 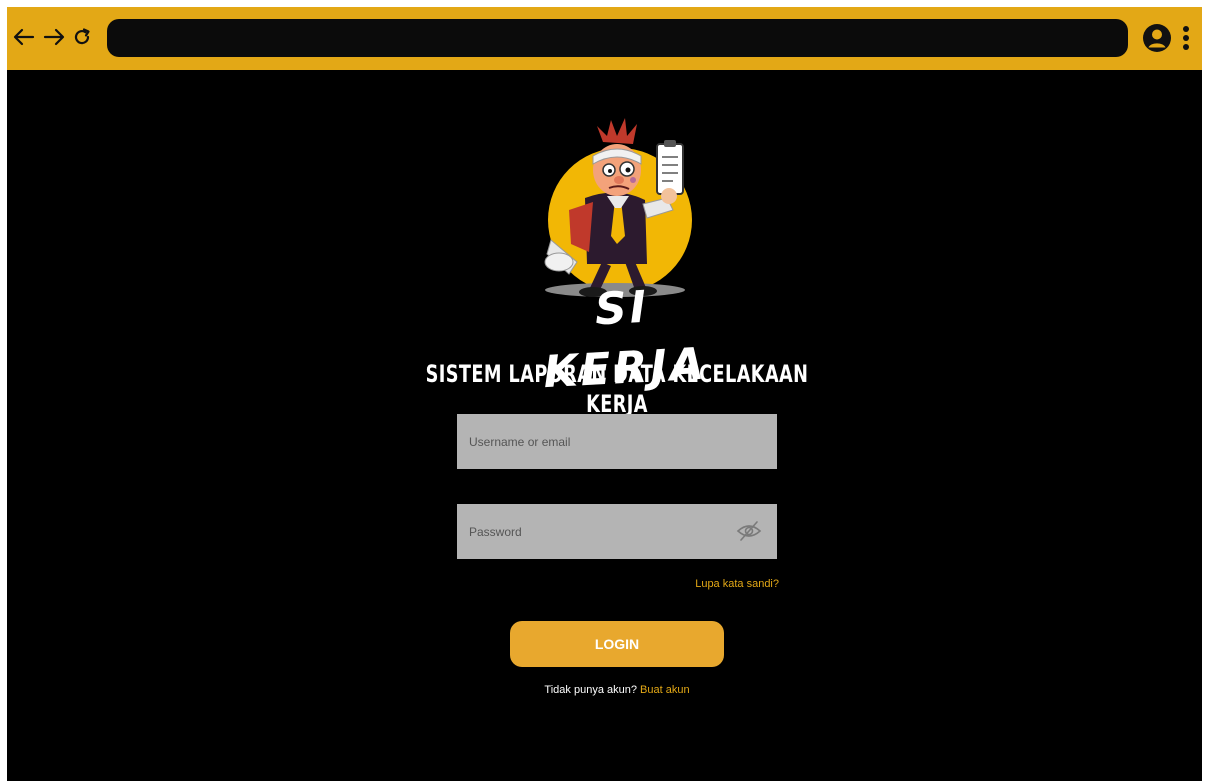 What do you see at coordinates (703, 584) in the screenshot?
I see `forgot-password-link: Lupa kata sandi?` at bounding box center [703, 584].